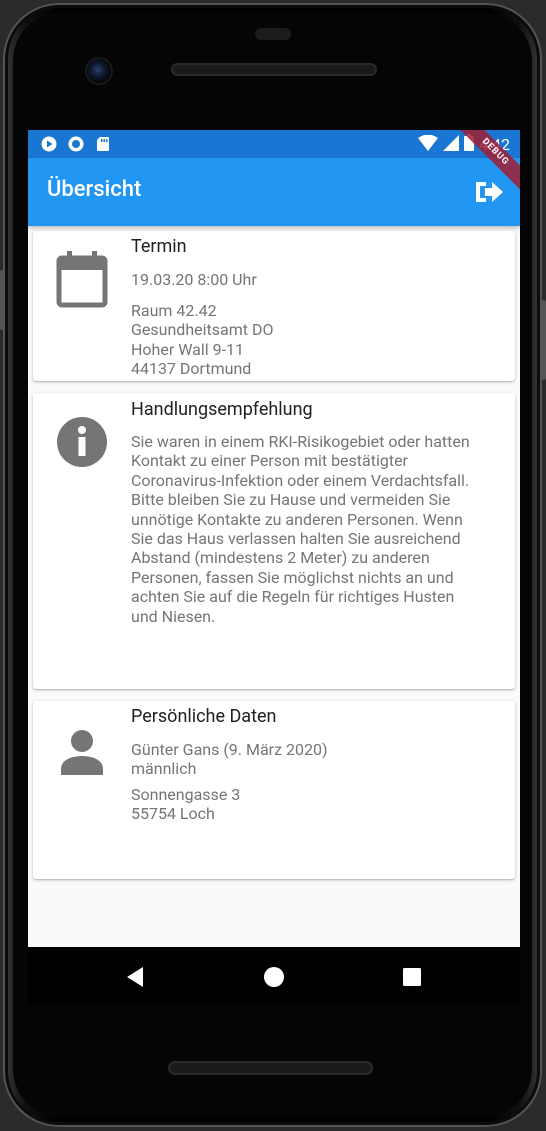 This screenshot has width=546, height=1131. What do you see at coordinates (270, 1068) in the screenshot?
I see `speaker-grille-bottom` at bounding box center [270, 1068].